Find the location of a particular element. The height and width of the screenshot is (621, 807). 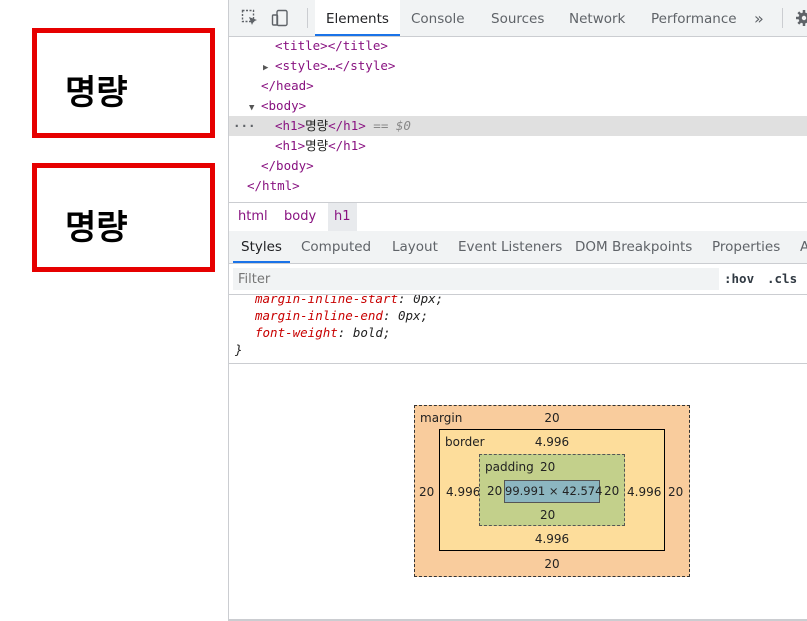

heading-1-text: 명량 is located at coordinates (96, 93).